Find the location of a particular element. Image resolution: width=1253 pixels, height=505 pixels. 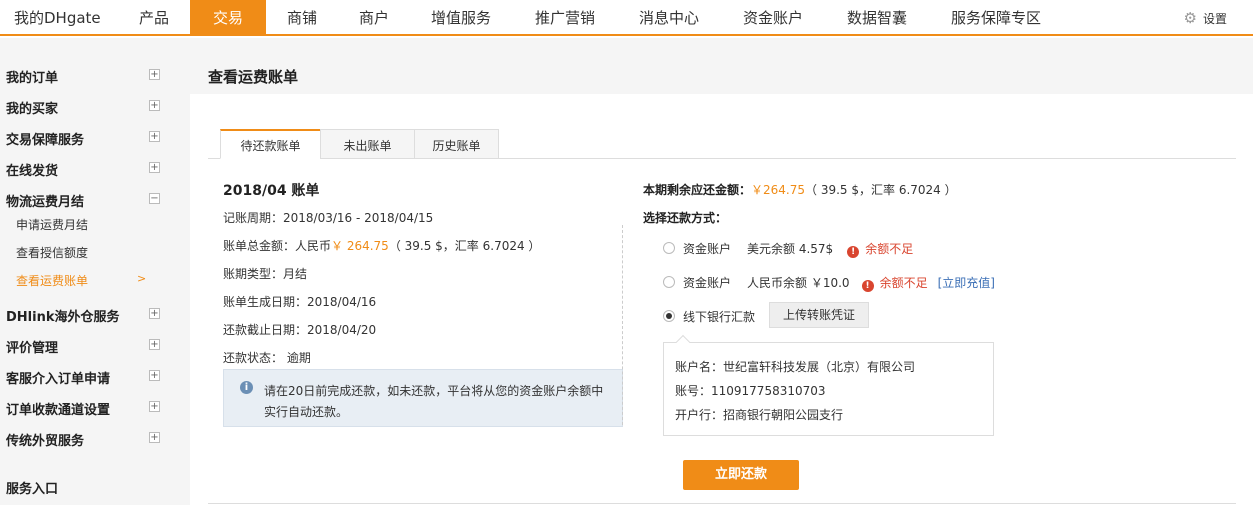

sidebar-item-label: 订单收款通道设置 is located at coordinates (58, 410).